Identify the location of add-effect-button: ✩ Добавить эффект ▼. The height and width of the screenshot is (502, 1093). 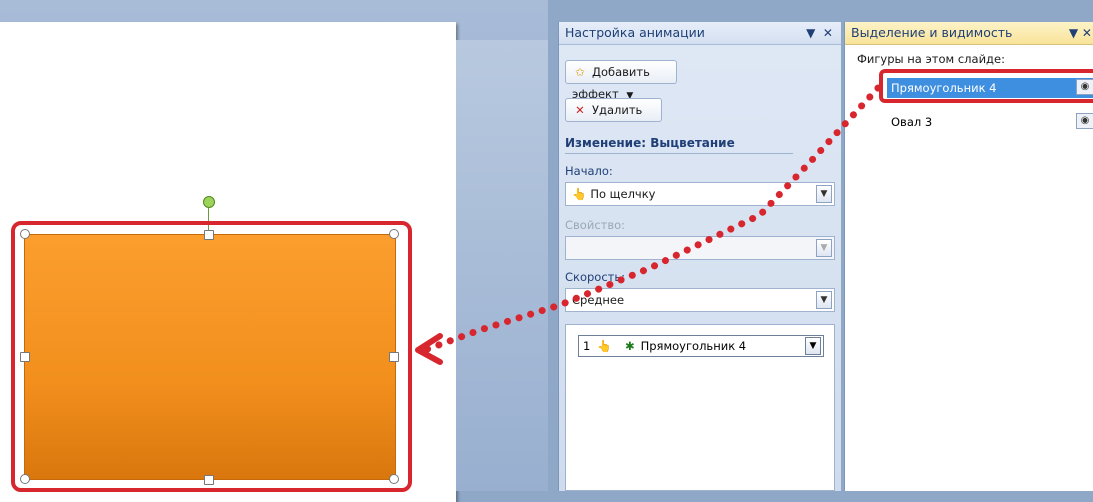
(621, 80).